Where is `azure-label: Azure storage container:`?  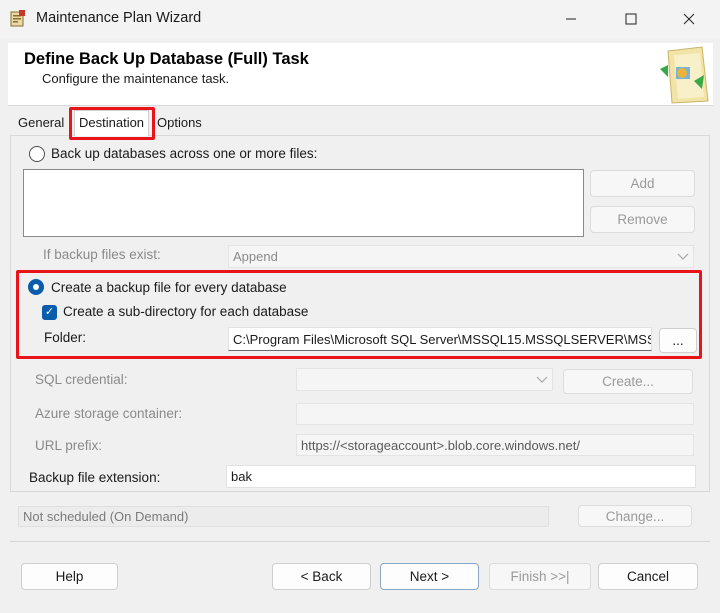 azure-label: Azure storage container: is located at coordinates (109, 413).